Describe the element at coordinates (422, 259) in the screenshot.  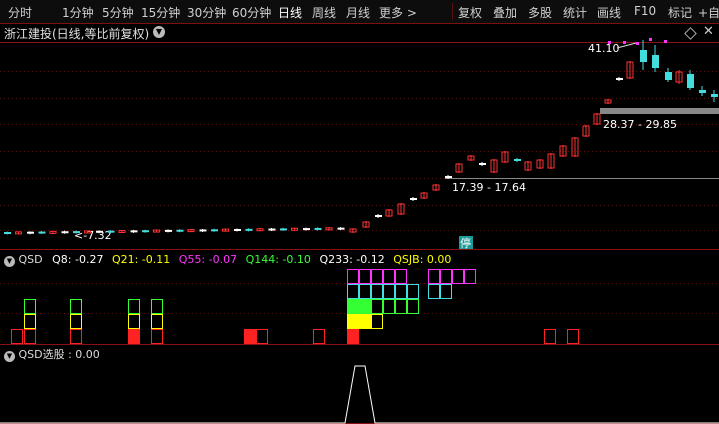
I see `qsd-qsjb: QSJB: 0.00` at that location.